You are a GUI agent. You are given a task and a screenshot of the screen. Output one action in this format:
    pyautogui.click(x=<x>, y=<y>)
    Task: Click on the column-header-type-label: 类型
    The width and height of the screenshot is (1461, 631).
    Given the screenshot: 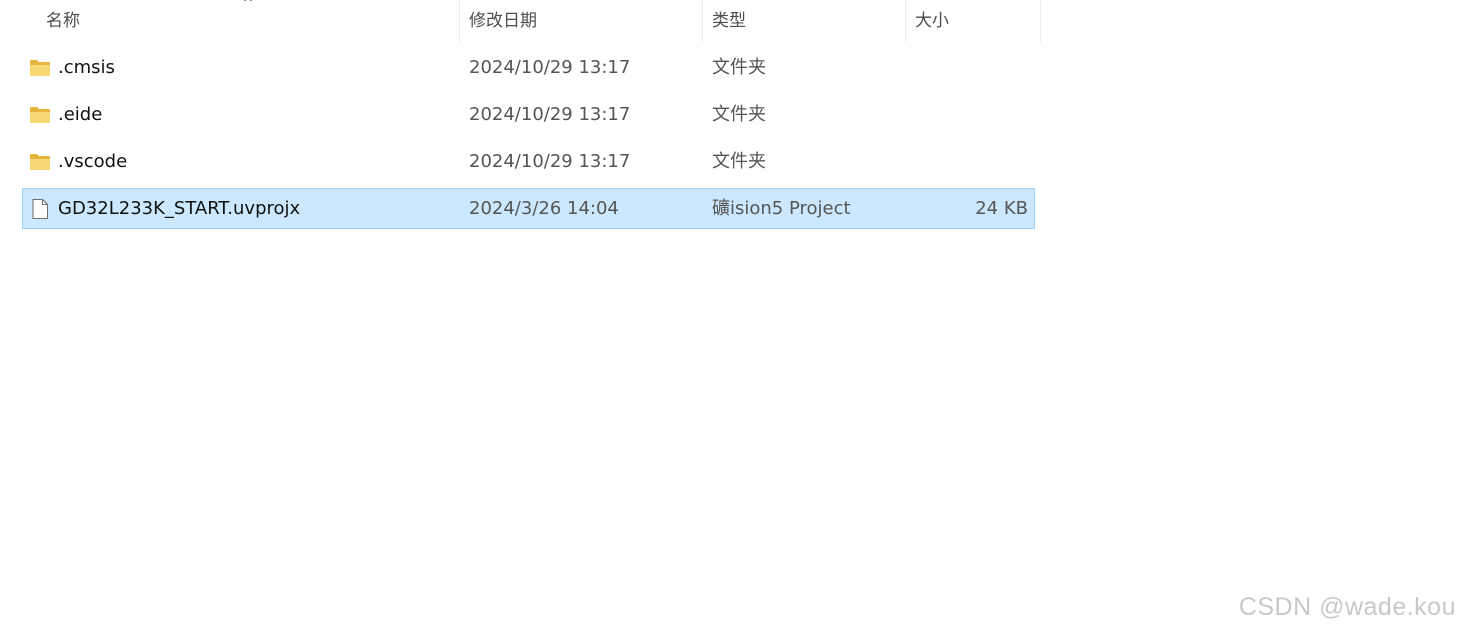 What is the action you would take?
    pyautogui.click(x=729, y=21)
    